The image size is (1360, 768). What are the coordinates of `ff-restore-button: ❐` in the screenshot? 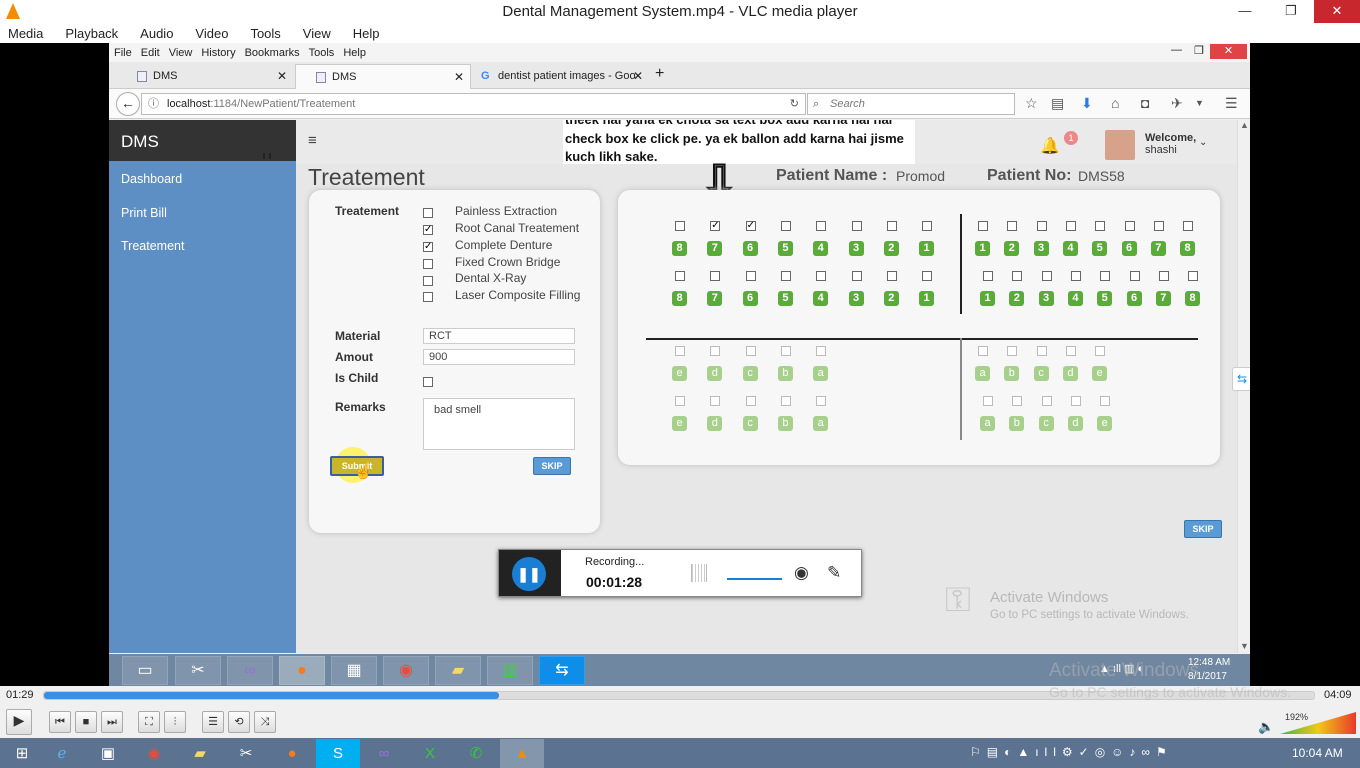 It's located at (1199, 50).